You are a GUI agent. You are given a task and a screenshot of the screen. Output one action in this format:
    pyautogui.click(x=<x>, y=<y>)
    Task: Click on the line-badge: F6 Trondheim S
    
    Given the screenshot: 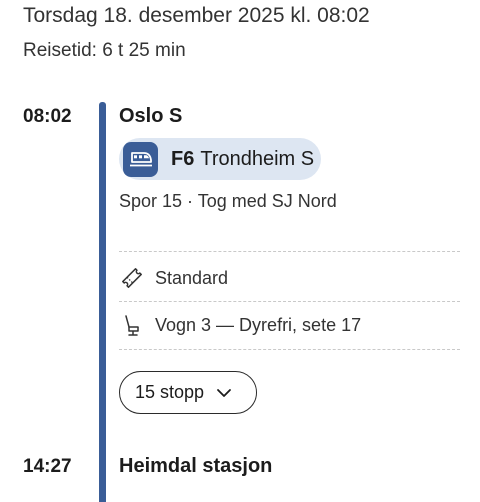 What is the action you would take?
    pyautogui.click(x=220, y=159)
    